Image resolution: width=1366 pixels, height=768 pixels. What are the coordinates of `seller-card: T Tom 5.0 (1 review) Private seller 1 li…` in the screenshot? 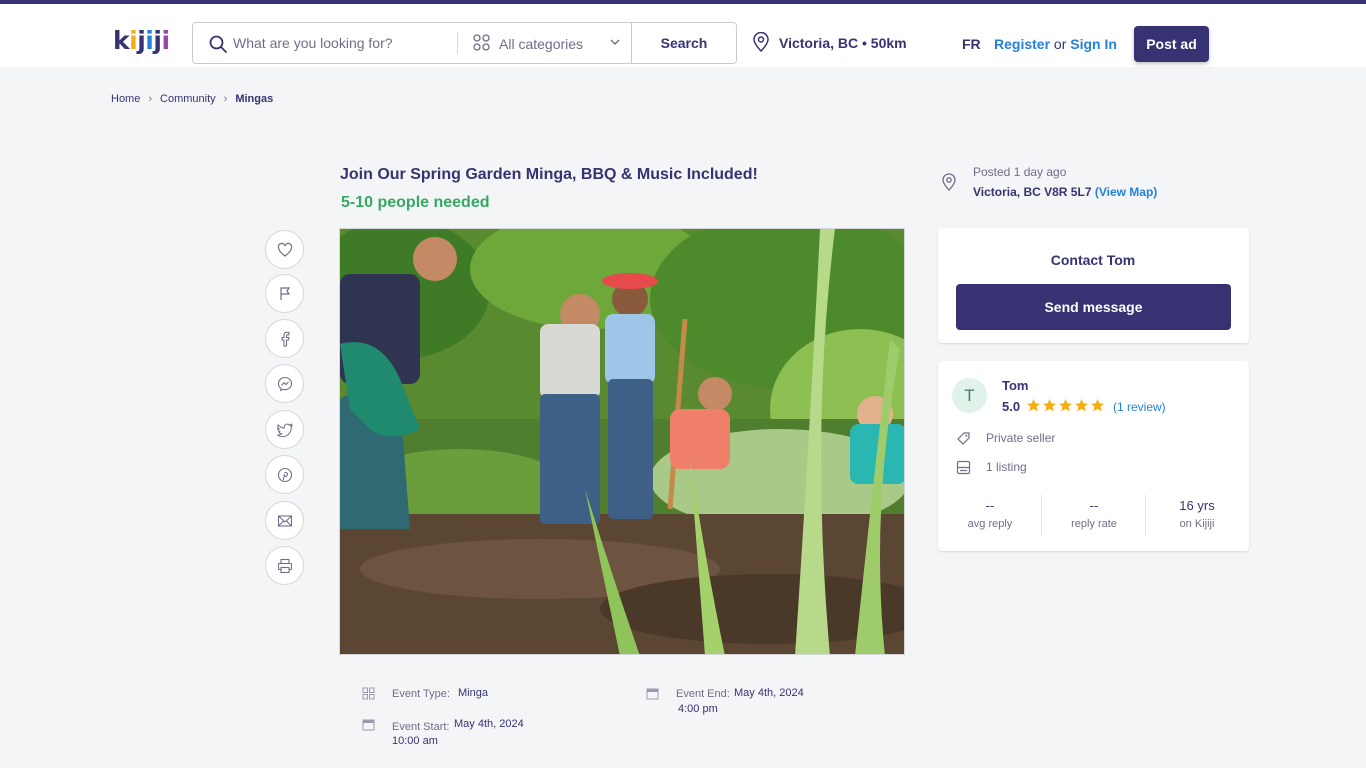 It's located at (1093, 456).